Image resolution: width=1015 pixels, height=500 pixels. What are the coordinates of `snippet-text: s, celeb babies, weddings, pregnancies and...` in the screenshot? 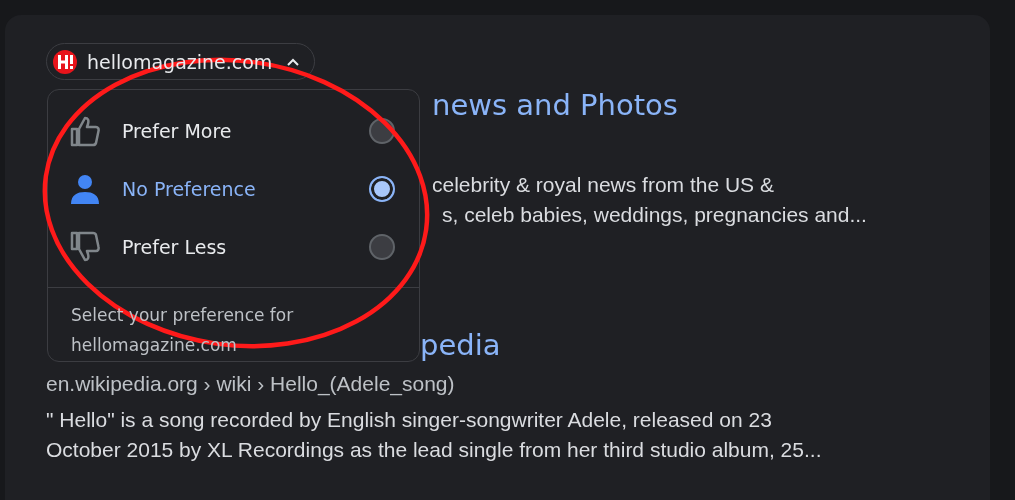 It's located at (655, 215).